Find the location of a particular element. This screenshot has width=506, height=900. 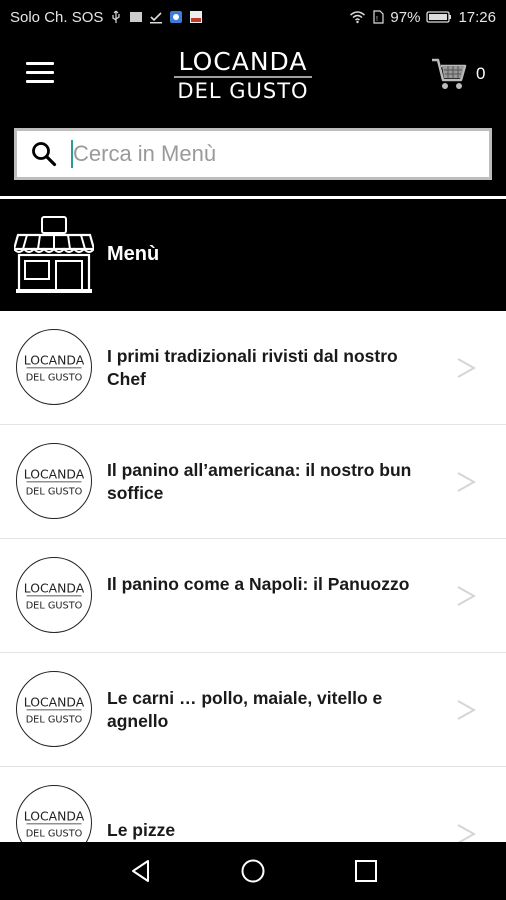

app-bar: LOCANDA DEL GUSTO 0 is located at coordinates (253, 76).